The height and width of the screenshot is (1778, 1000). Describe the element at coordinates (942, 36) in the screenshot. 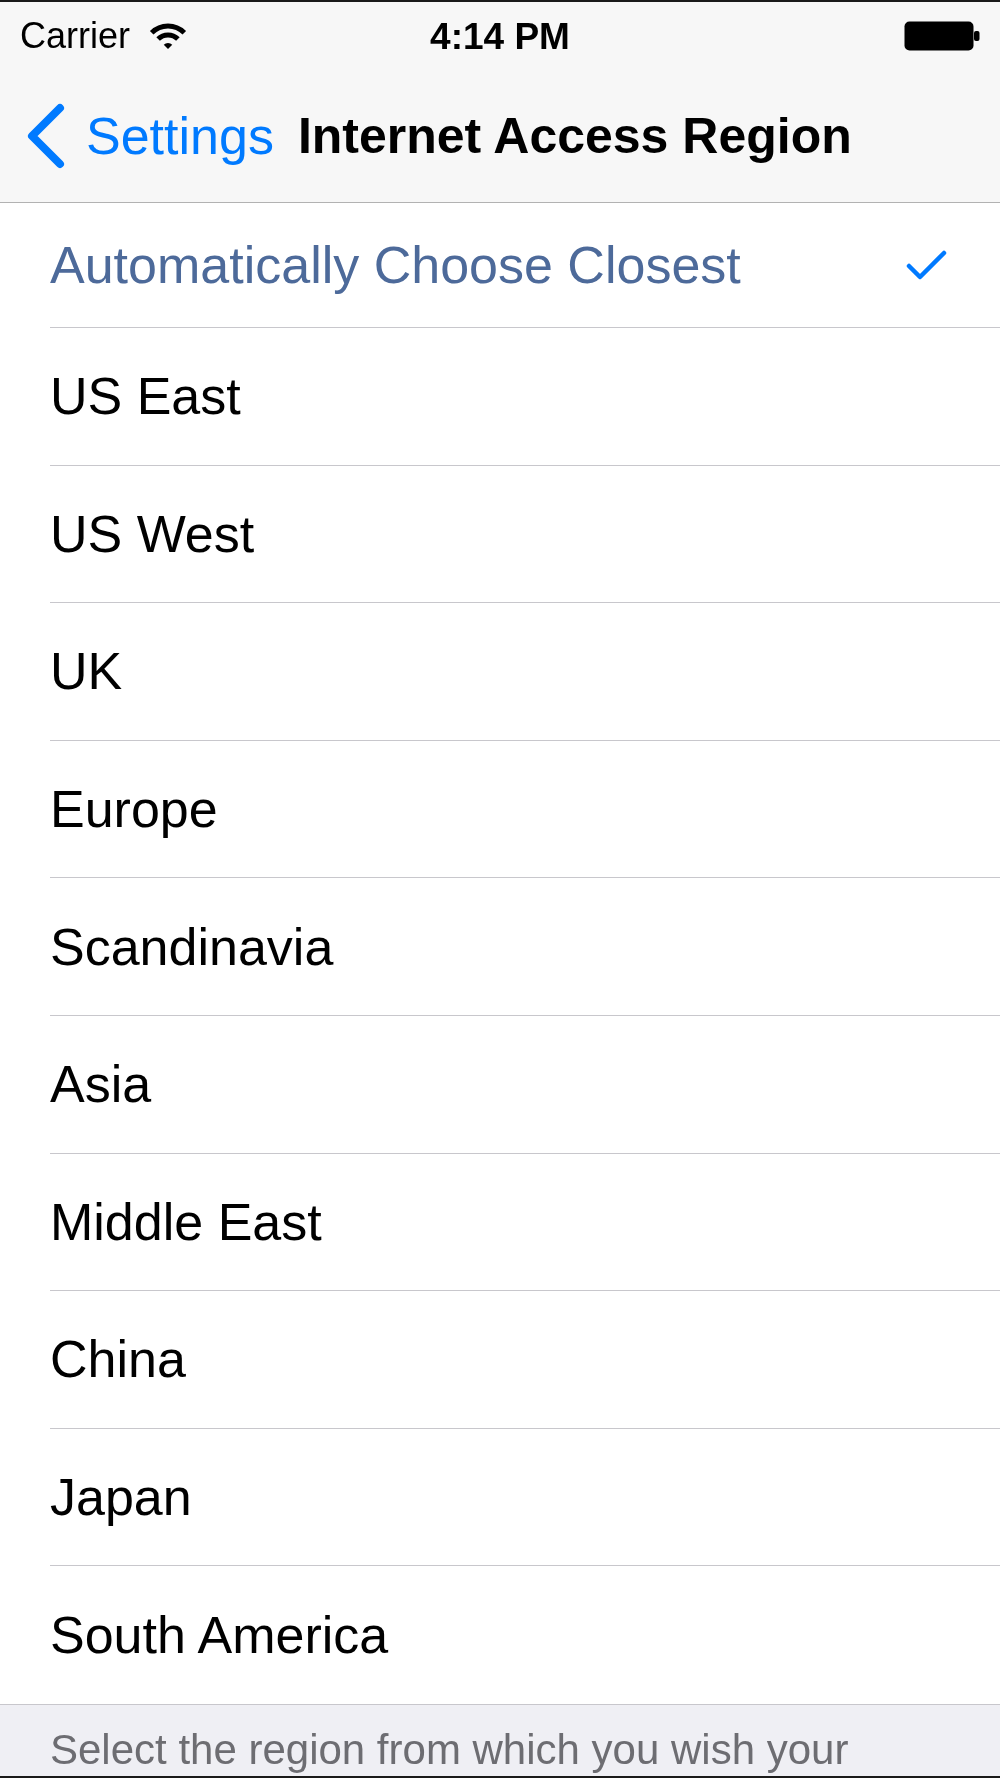

I see `battery-icon` at that location.